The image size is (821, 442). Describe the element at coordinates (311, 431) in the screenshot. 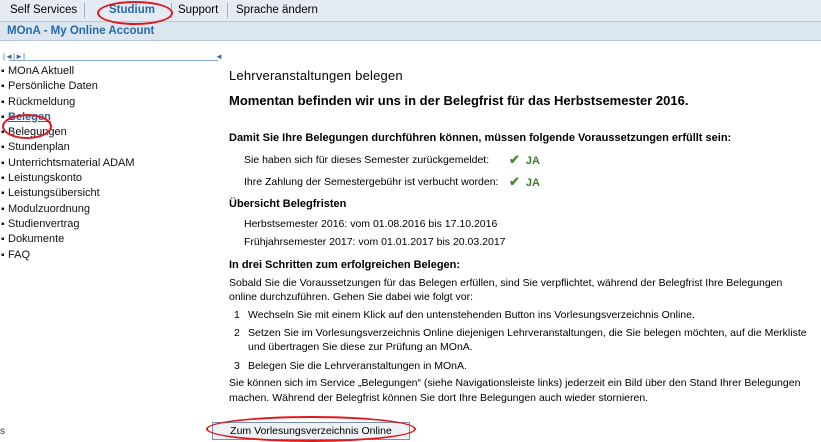

I see `course-catalog-button: Zum Vorlesungsverzeichnis Online` at that location.